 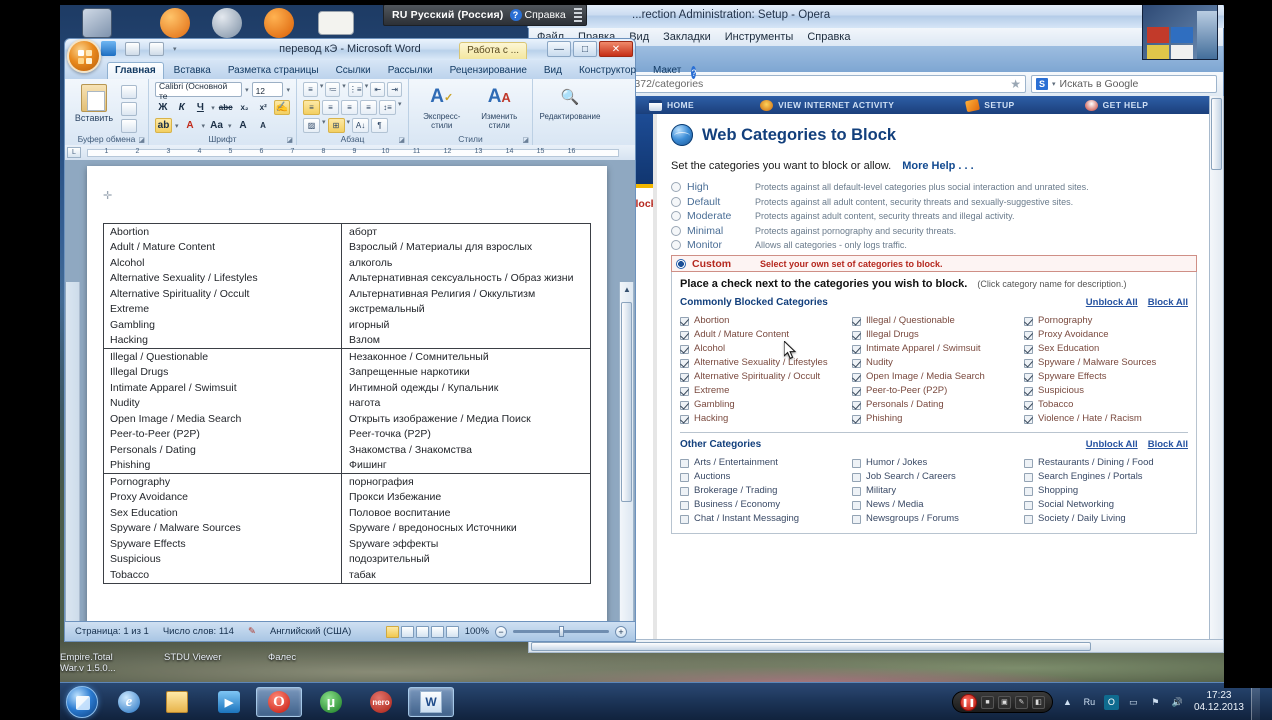 What do you see at coordinates (934, 334) in the screenshot?
I see `category-illegal-drugs: Illegal Drugs` at bounding box center [934, 334].